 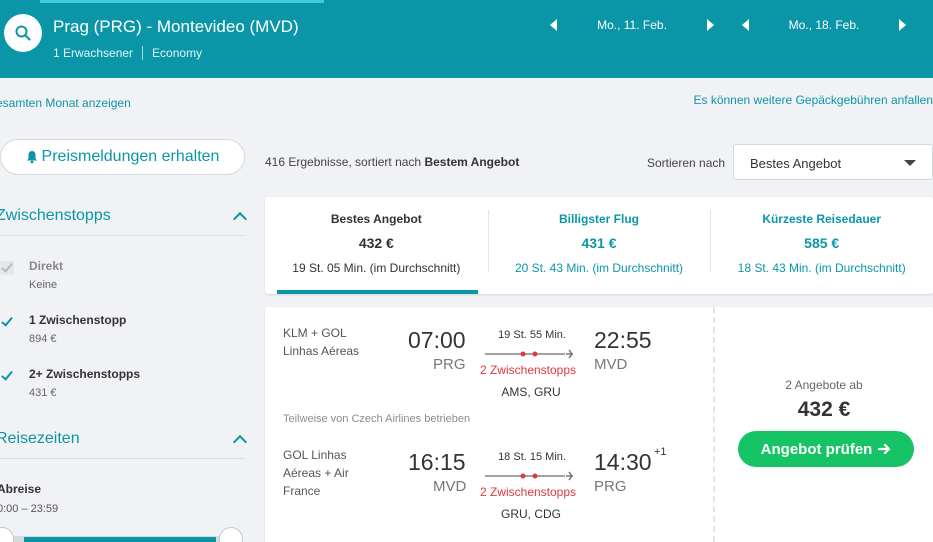 What do you see at coordinates (177, 53) in the screenshot?
I see `cabin-class: Economy` at bounding box center [177, 53].